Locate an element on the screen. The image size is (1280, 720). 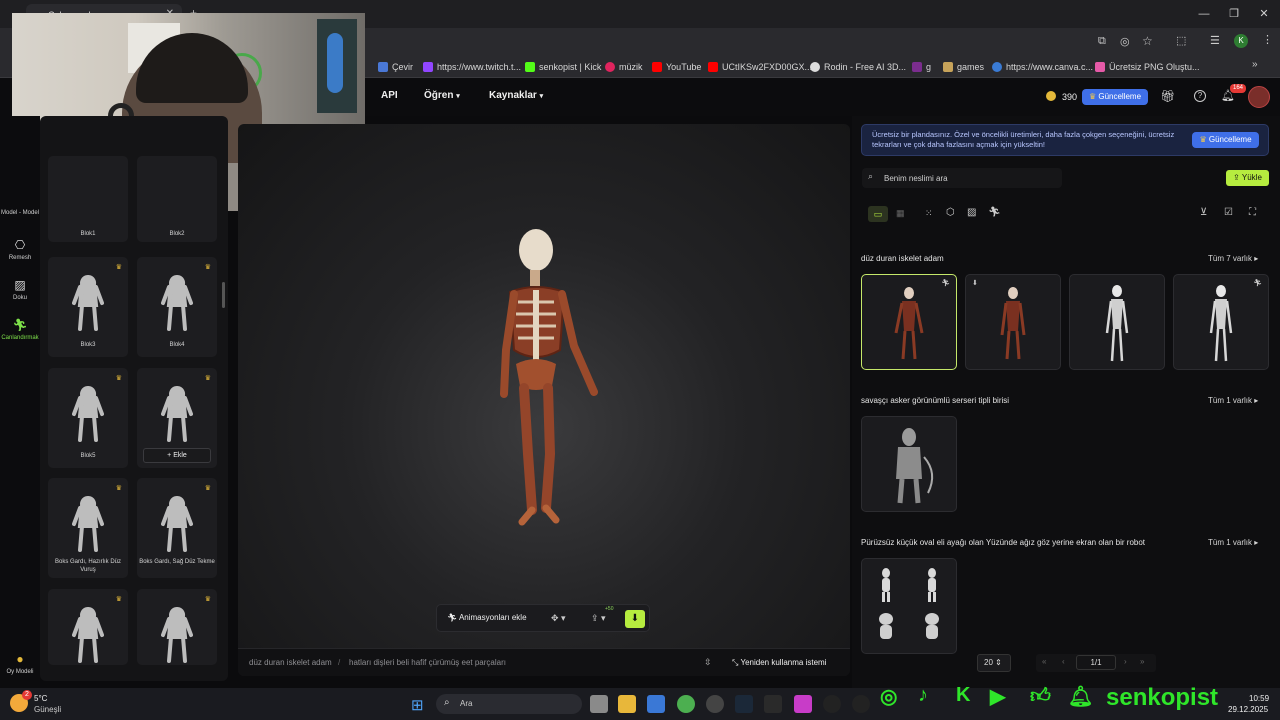
animation-card: ♛ + Ekle is located at coordinates (177, 418).